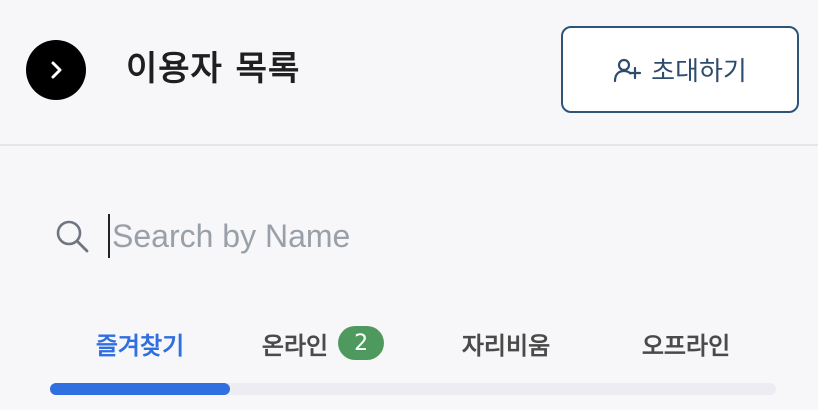 The image size is (818, 410). What do you see at coordinates (361, 343) in the screenshot?
I see `count-badge: 2` at bounding box center [361, 343].